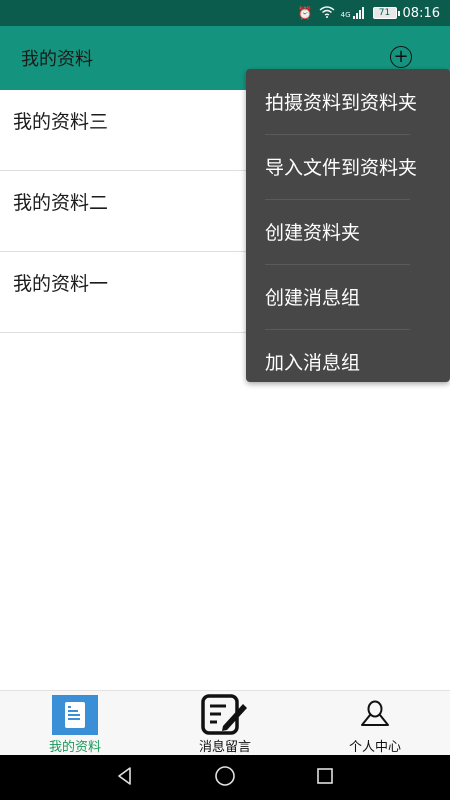 The height and width of the screenshot is (800, 450). I want to click on status-bar: ⏰ 4G 71 08:16, so click(225, 13).